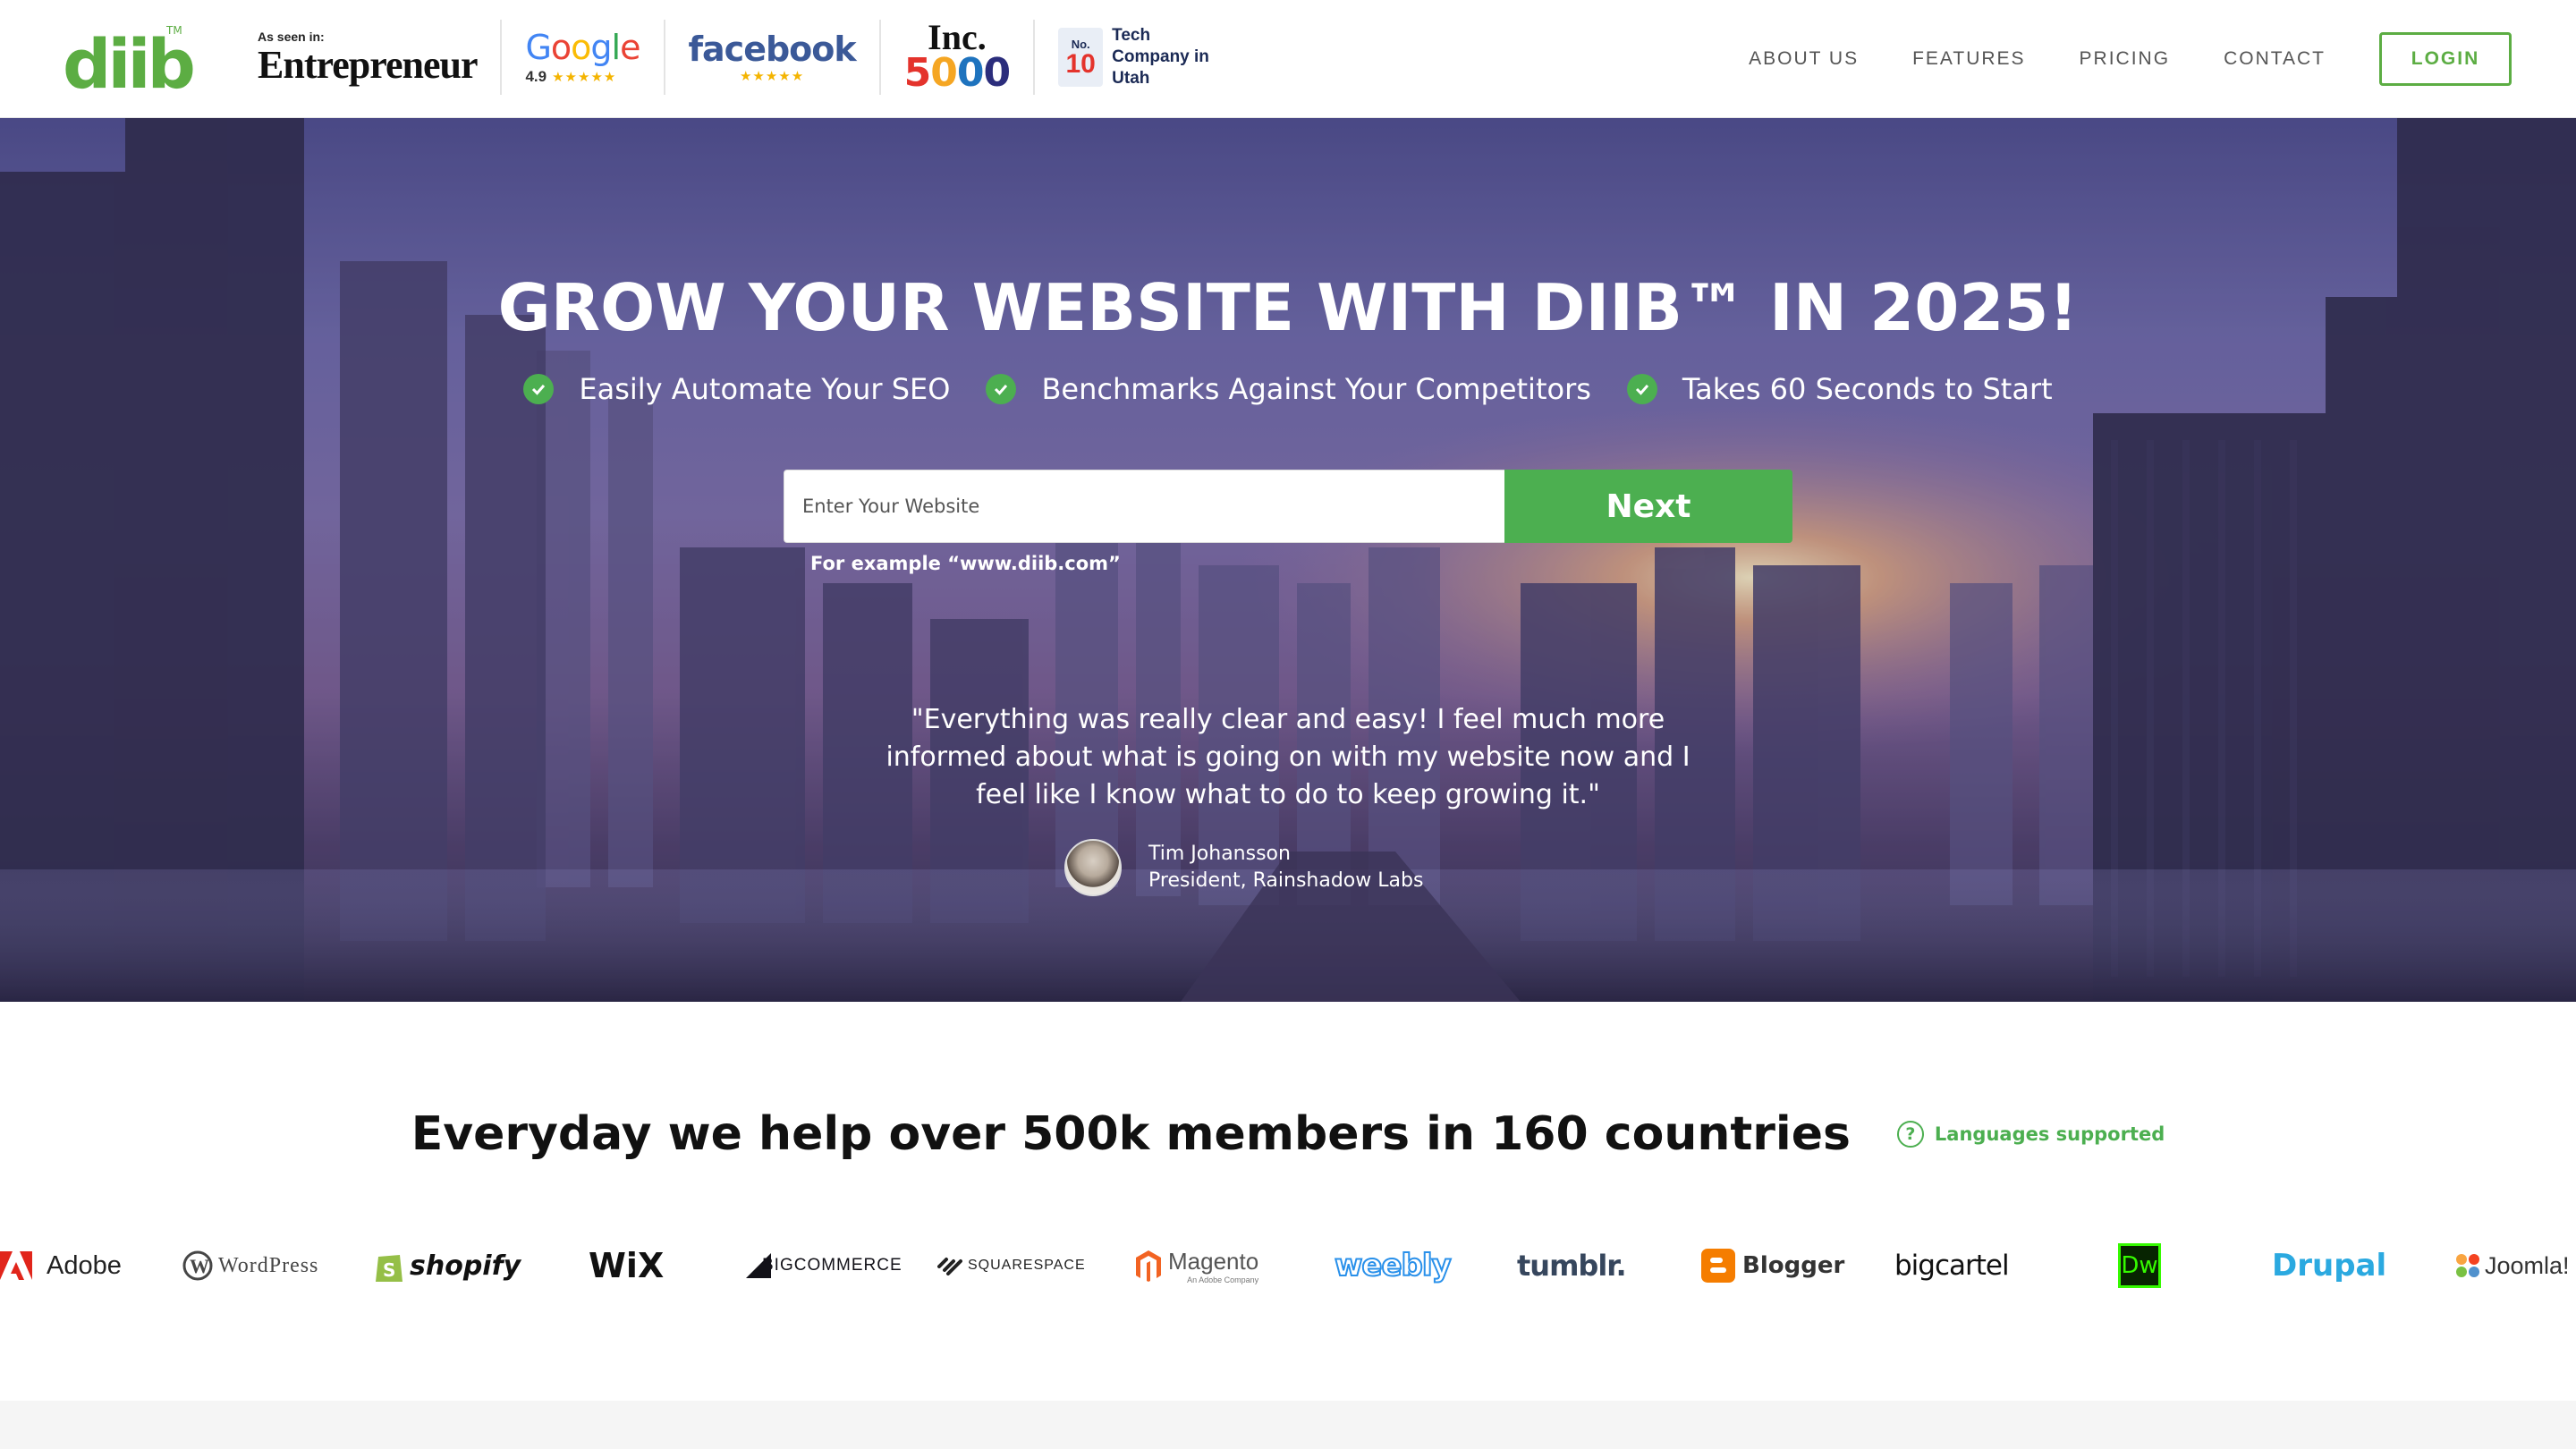 This screenshot has height=1449, width=2576. I want to click on as-seen-in-label: As seen in:, so click(291, 37).